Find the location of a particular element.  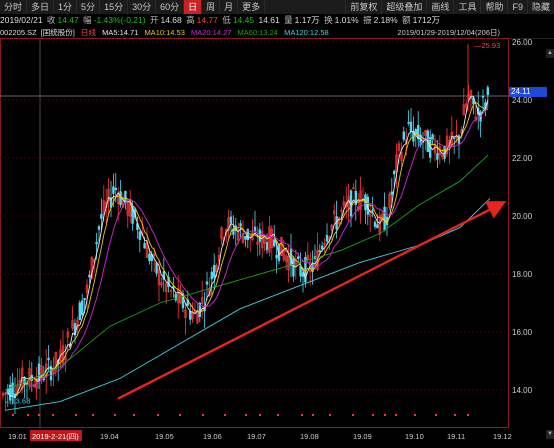

change-label: 幅 is located at coordinates (87, 20).